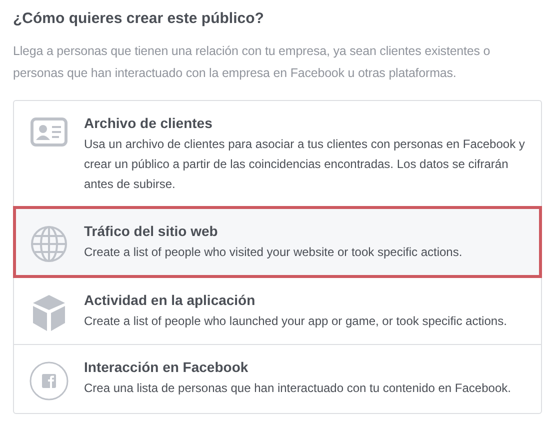 The width and height of the screenshot is (555, 424). Describe the element at coordinates (295, 321) in the screenshot. I see `option-description: Create a list of people who launched your app or game, or took specific actions.` at that location.